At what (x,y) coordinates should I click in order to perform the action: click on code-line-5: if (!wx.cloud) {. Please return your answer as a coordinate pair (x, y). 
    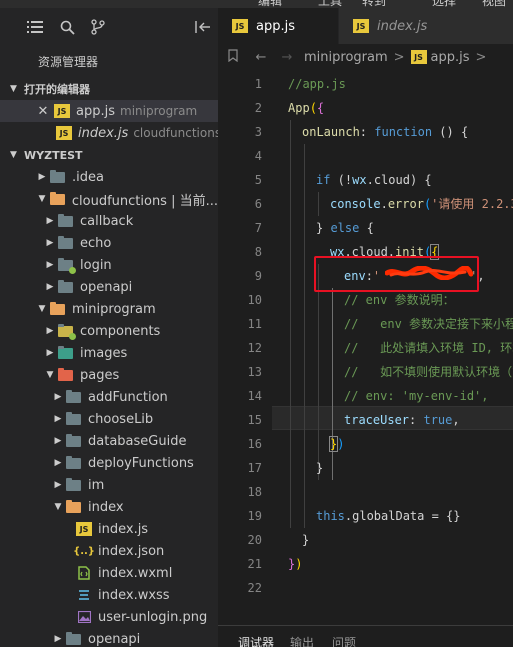
    Looking at the image, I should click on (374, 180).